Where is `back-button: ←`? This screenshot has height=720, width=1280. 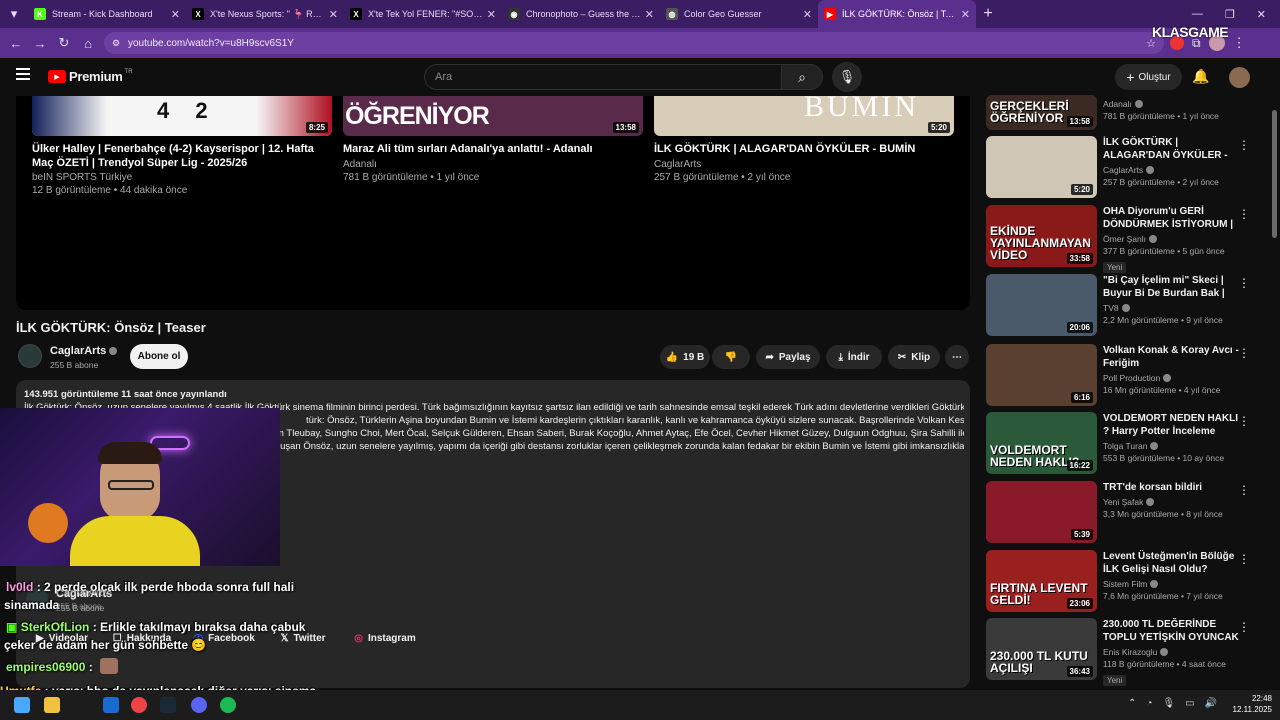 back-button: ← is located at coordinates (16, 43).